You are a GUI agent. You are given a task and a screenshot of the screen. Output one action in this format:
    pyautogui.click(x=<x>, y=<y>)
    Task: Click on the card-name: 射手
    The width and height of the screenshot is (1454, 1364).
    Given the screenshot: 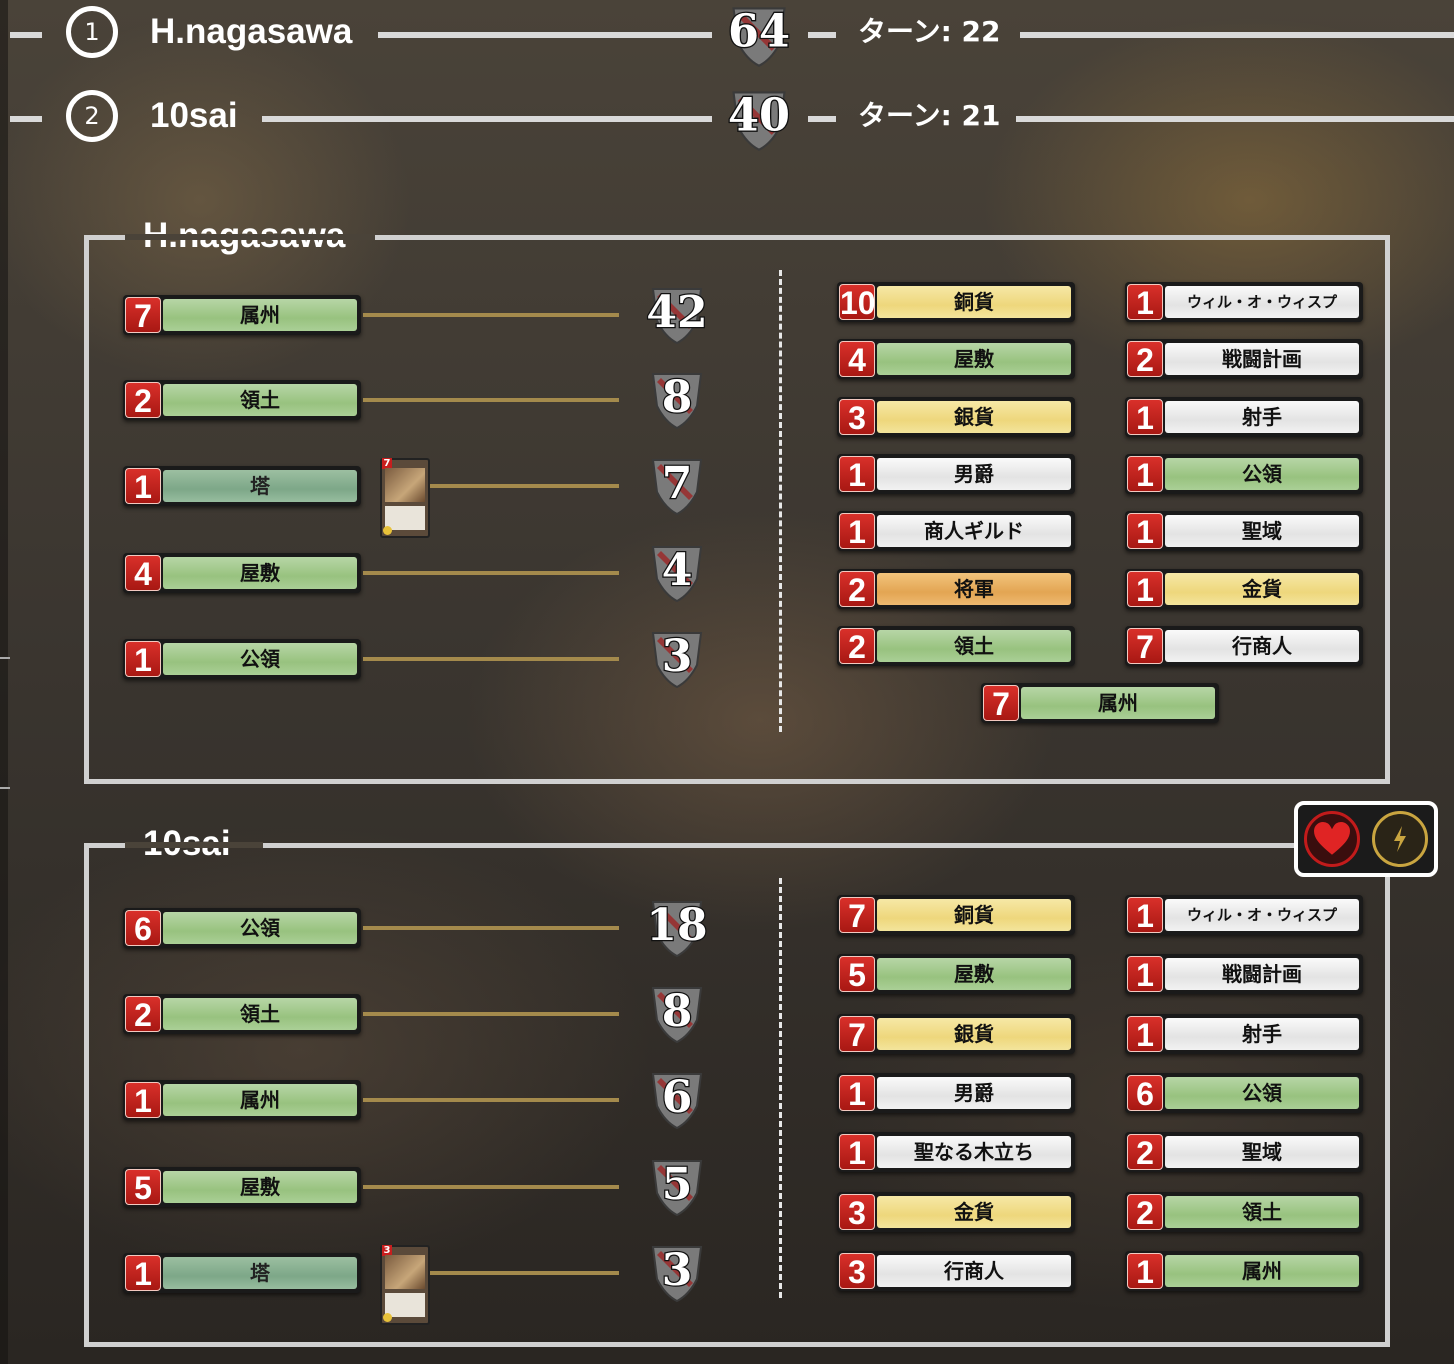 What is the action you would take?
    pyautogui.click(x=1262, y=1033)
    